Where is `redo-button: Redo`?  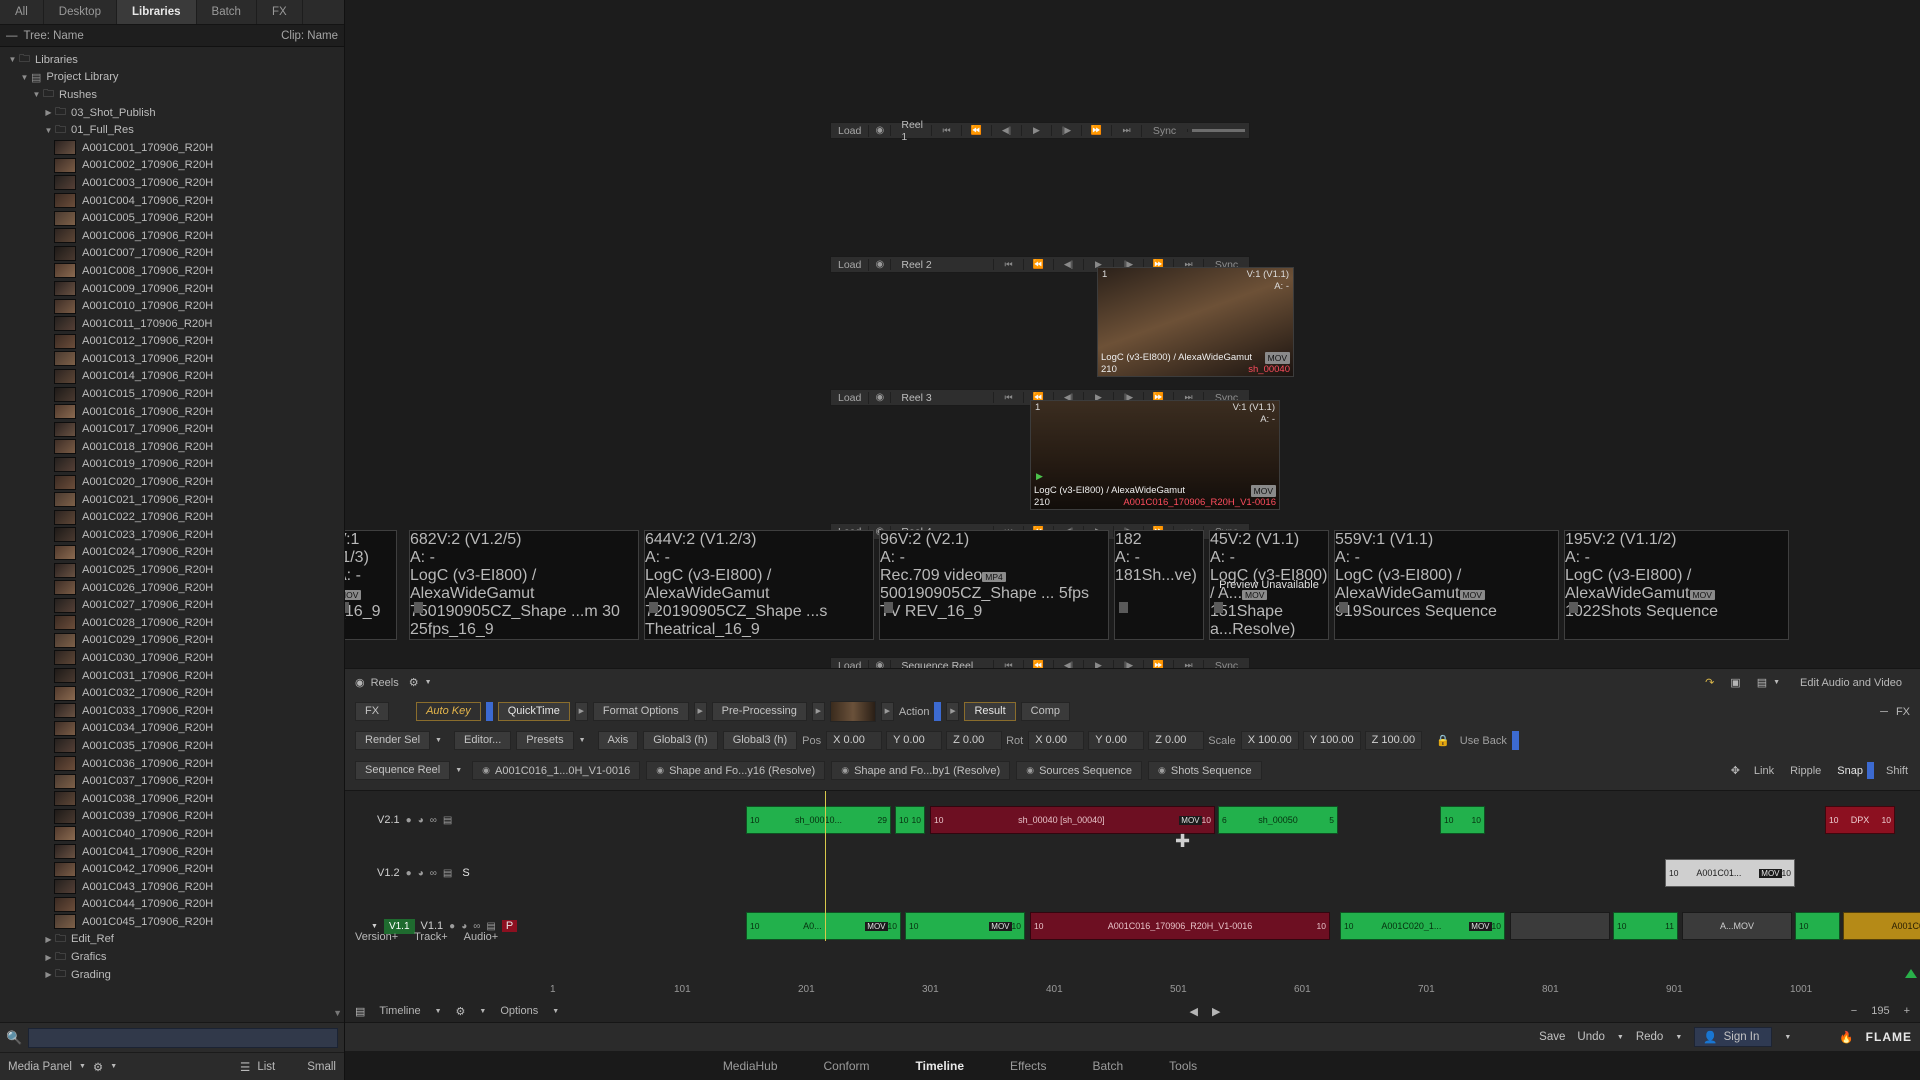
redo-button: Redo is located at coordinates (1650, 1037).